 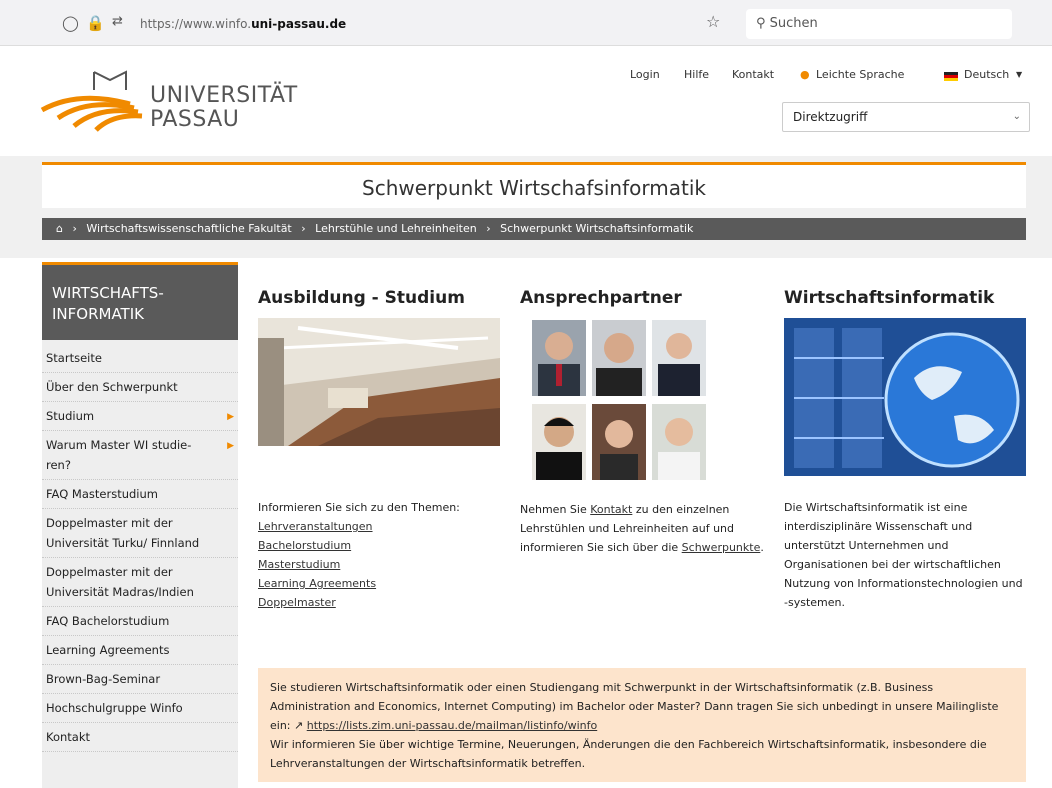 I want to click on link-kontakt: Kontakt, so click(x=611, y=509).